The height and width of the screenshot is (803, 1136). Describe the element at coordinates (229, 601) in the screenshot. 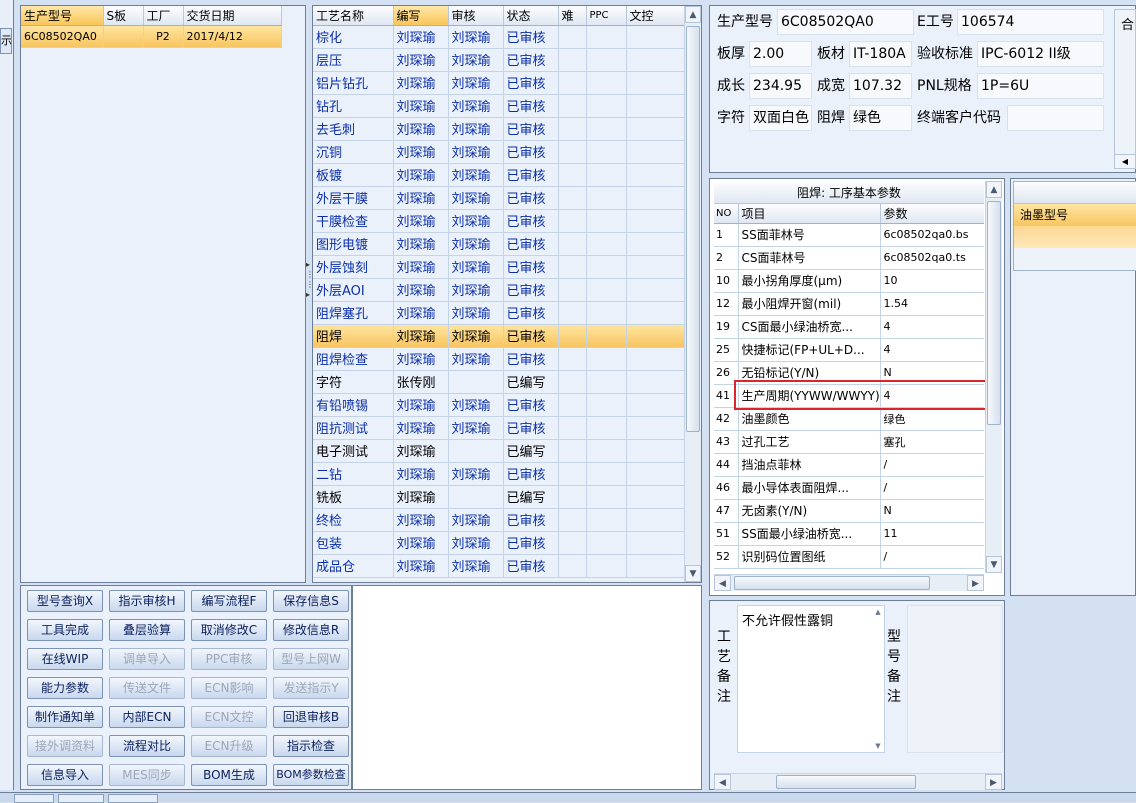

I see `action-button-0-2: 编写流程F` at that location.